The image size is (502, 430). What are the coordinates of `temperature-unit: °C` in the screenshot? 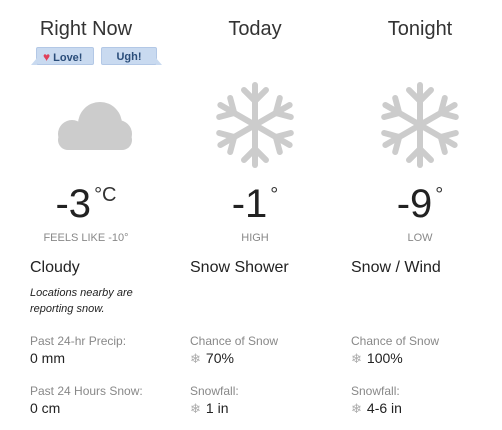 It's located at (105, 195).